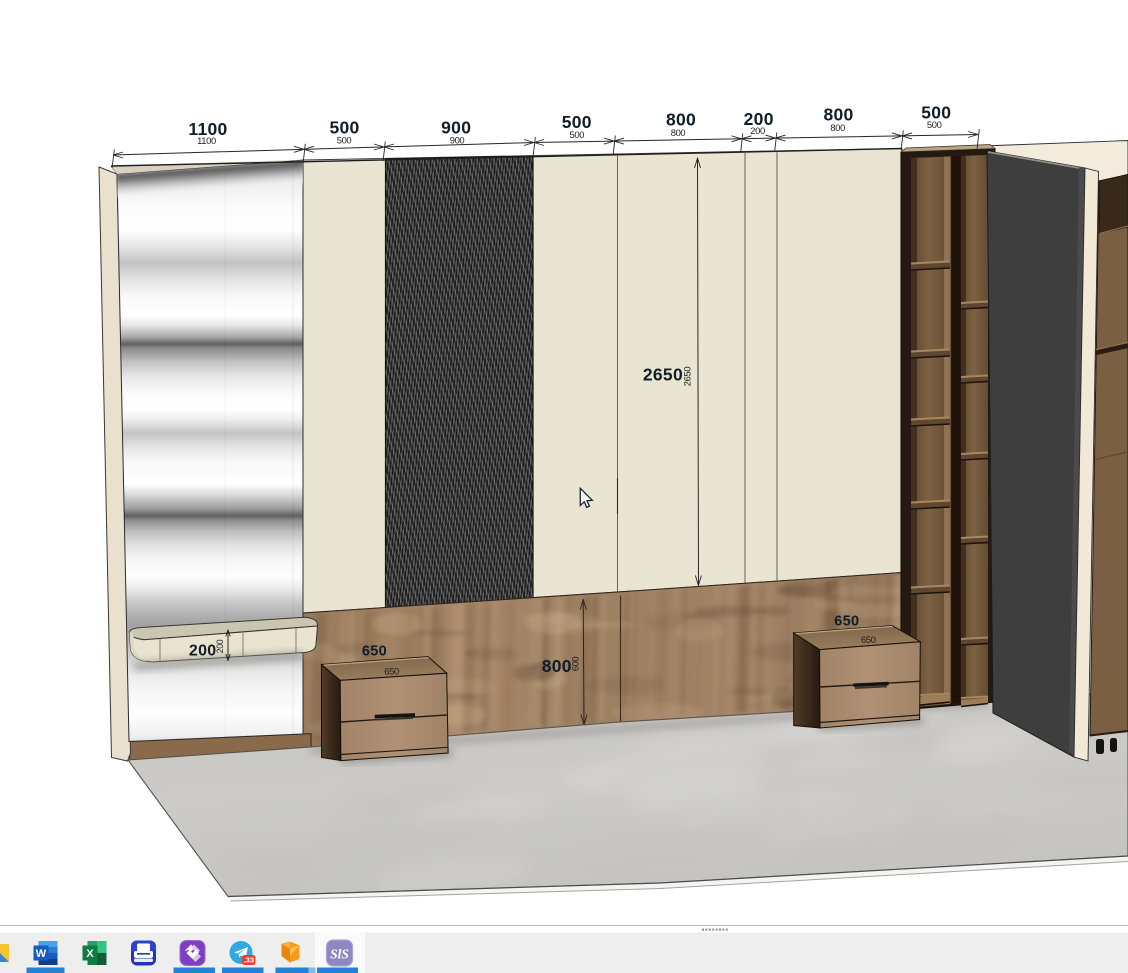  Describe the element at coordinates (457, 140) in the screenshot. I see `svg-text: 900` at that location.